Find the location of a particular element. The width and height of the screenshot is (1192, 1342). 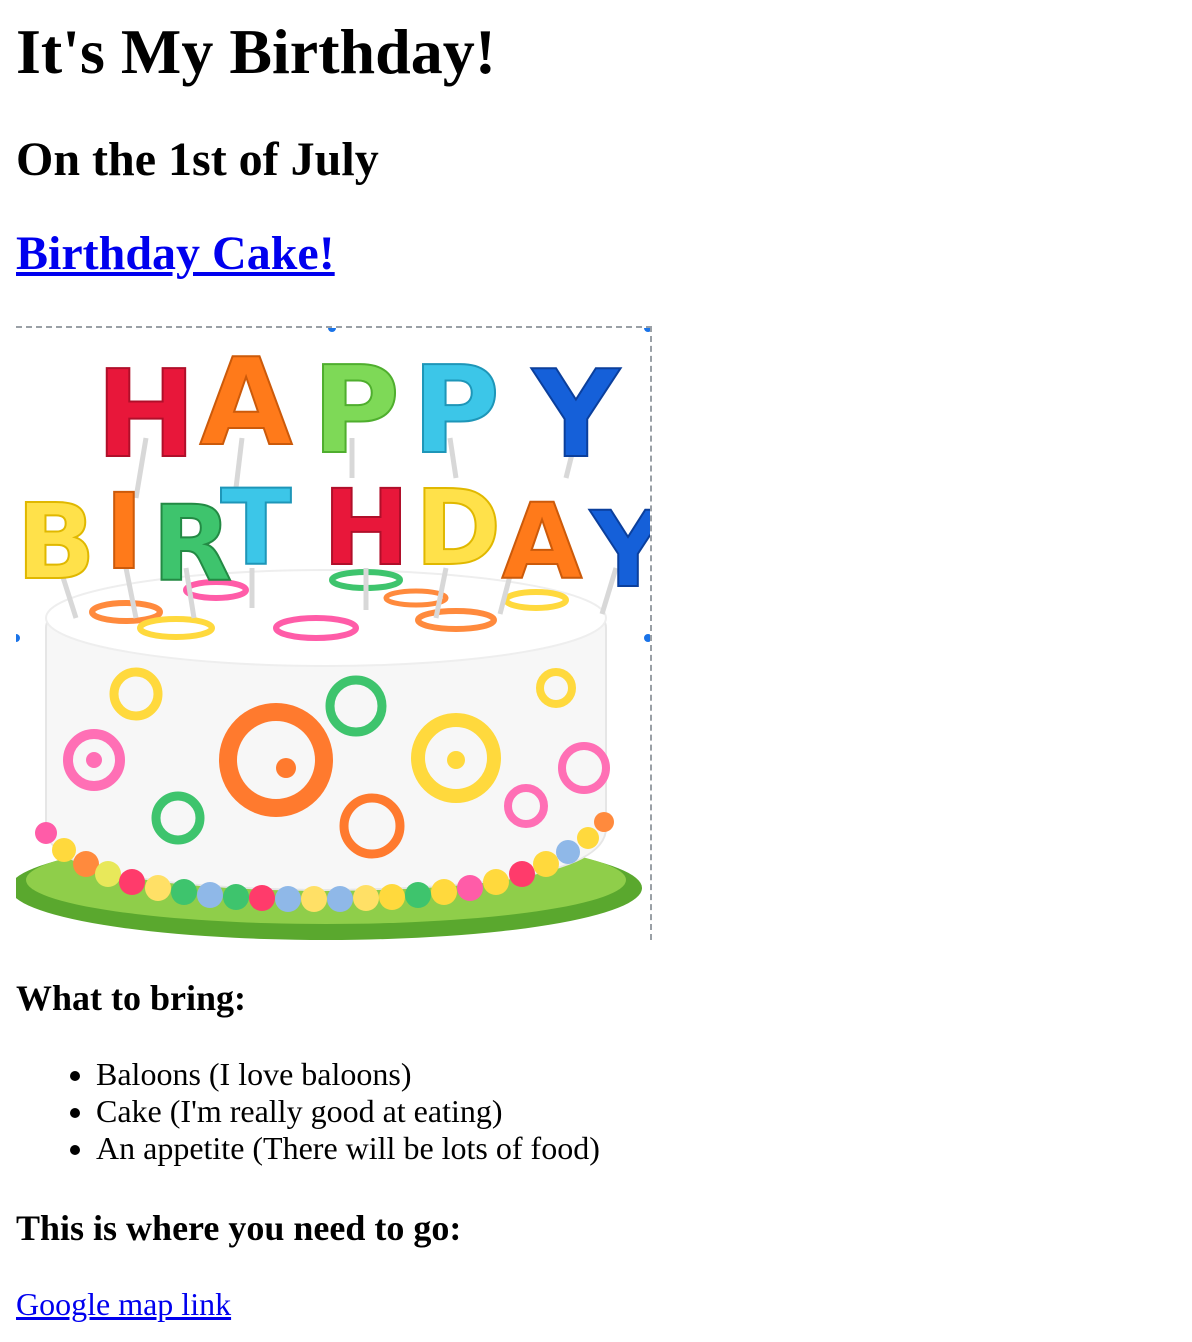

resize-handle-right is located at coordinates (647, 638).